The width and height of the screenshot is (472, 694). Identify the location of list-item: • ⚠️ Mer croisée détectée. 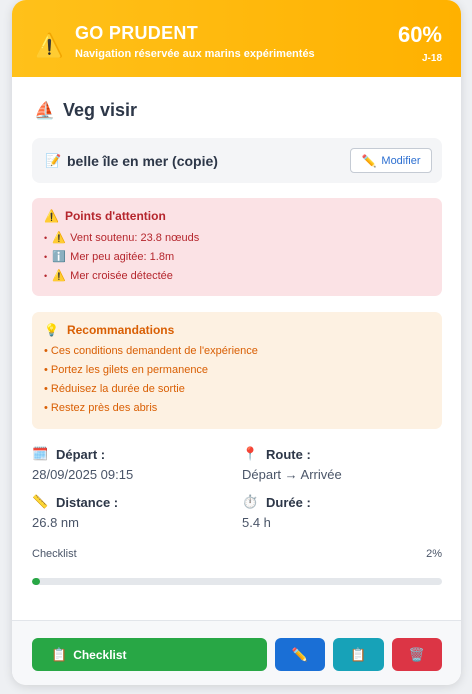
(237, 276).